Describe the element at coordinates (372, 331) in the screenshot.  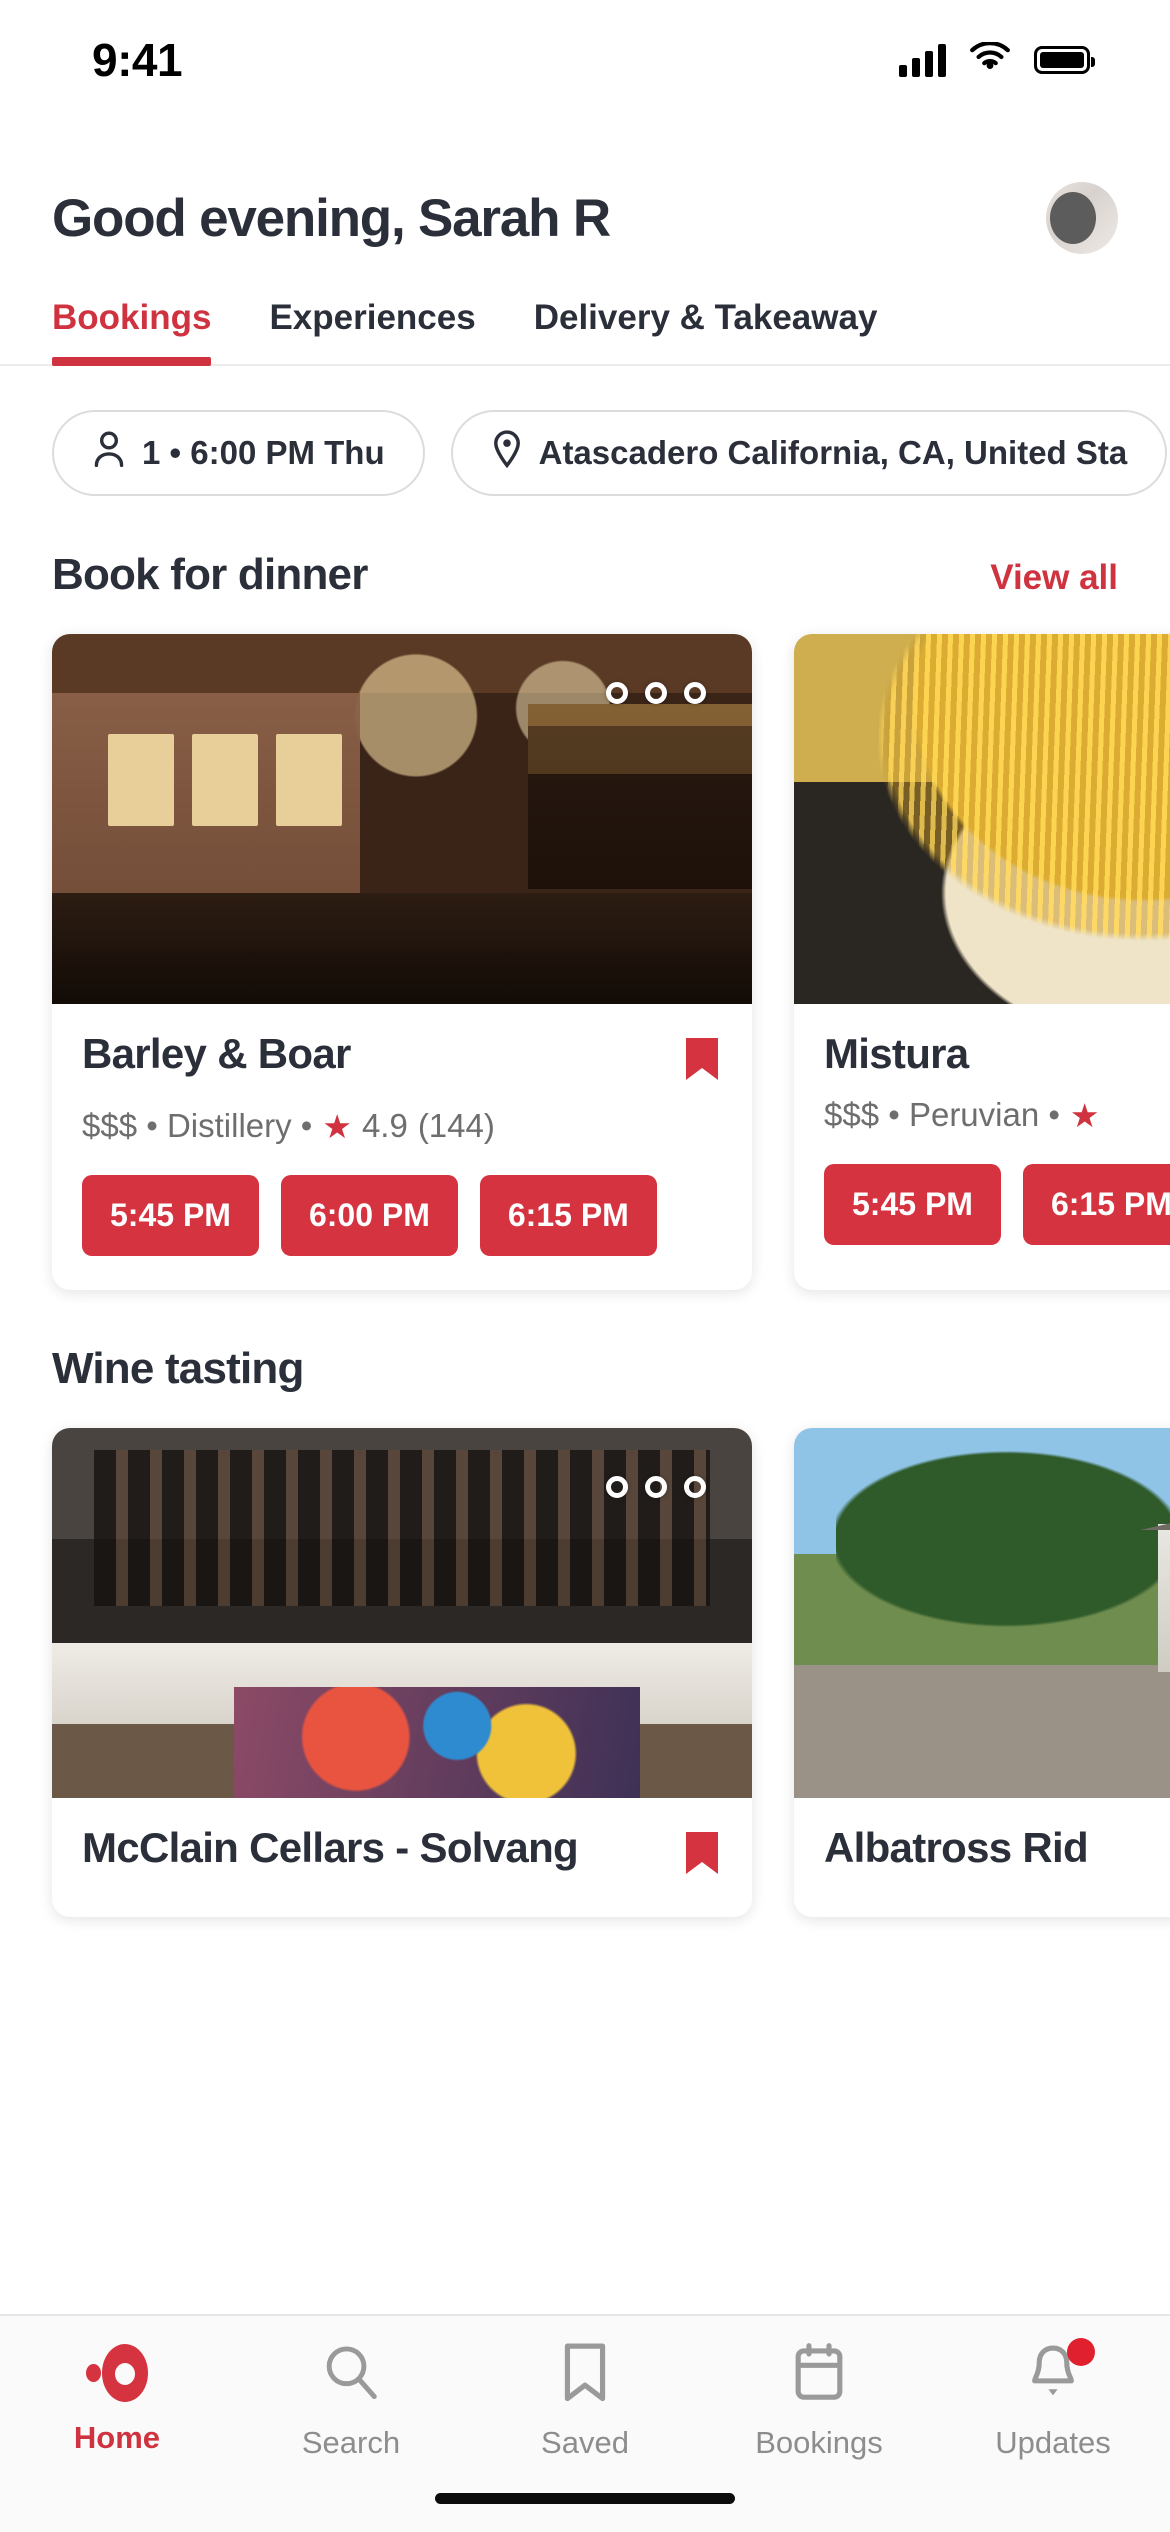
I see `tab-experiences: Experiences` at that location.